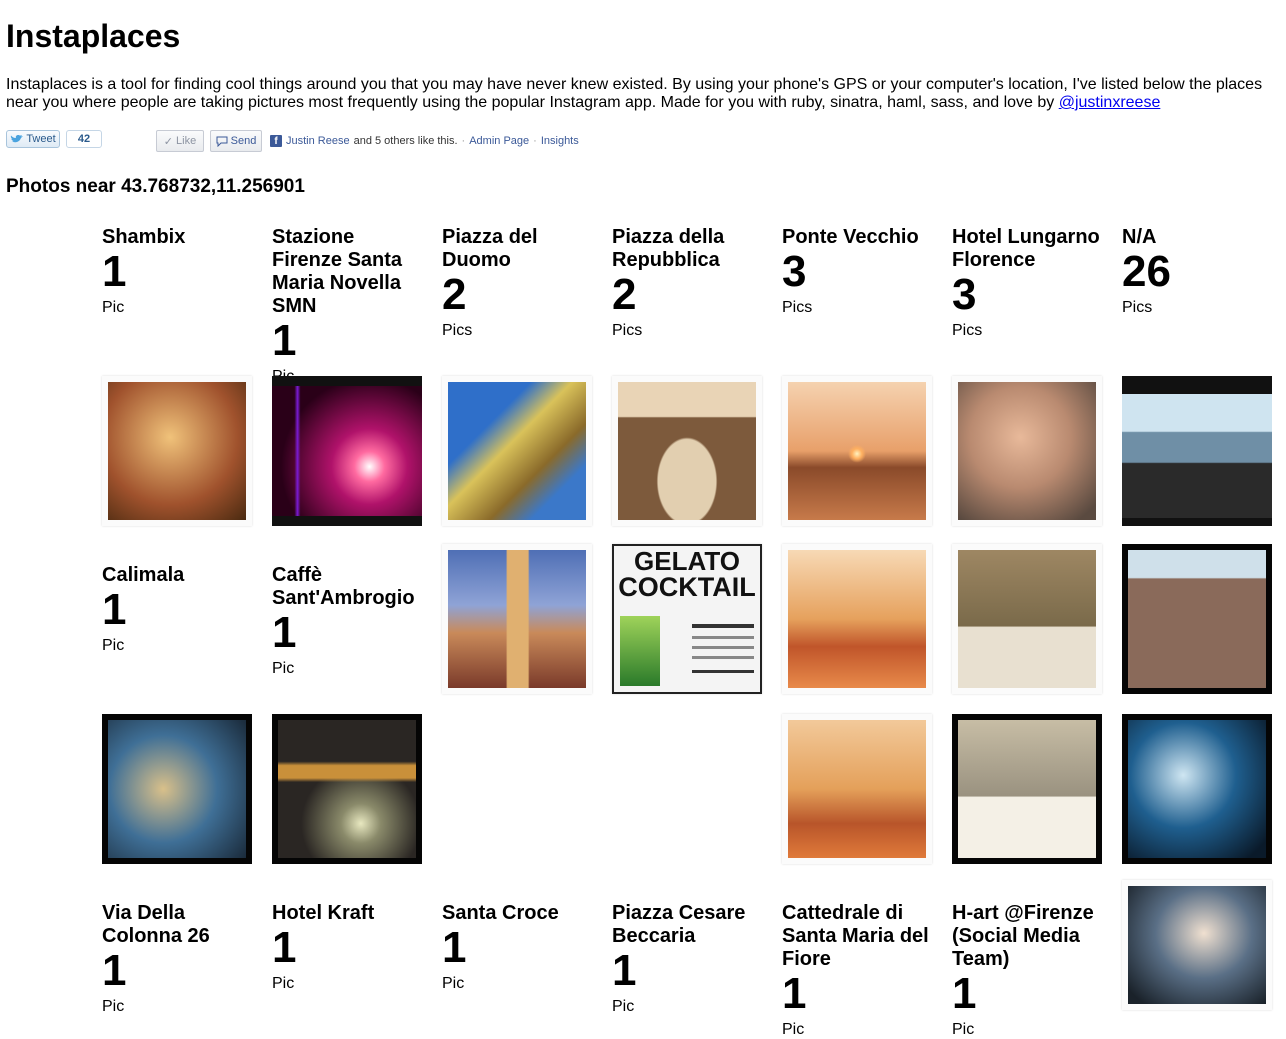 The image size is (1286, 1039). What do you see at coordinates (222, 141) in the screenshot?
I see `speech-bubble-icon` at bounding box center [222, 141].